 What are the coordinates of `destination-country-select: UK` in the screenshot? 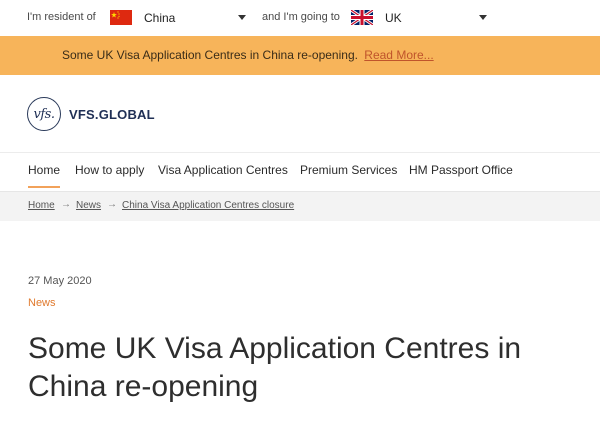 It's located at (419, 17).